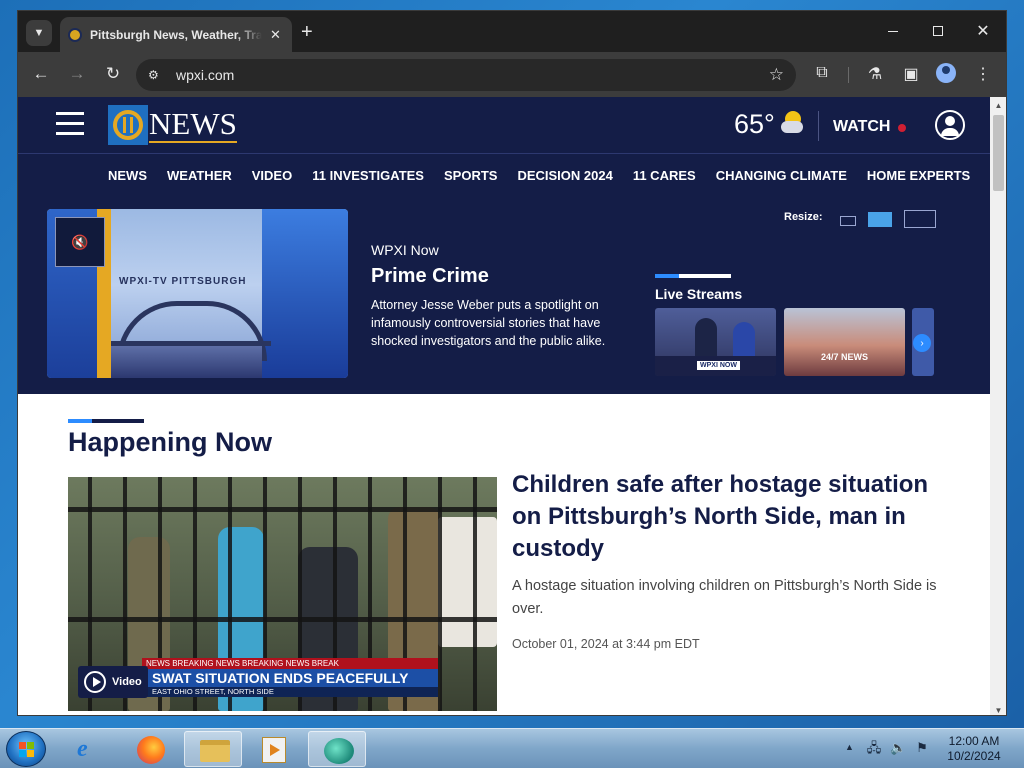 The width and height of the screenshot is (1024, 768). What do you see at coordinates (176, 125) in the screenshot?
I see `wpxi-logo: NEWS` at bounding box center [176, 125].